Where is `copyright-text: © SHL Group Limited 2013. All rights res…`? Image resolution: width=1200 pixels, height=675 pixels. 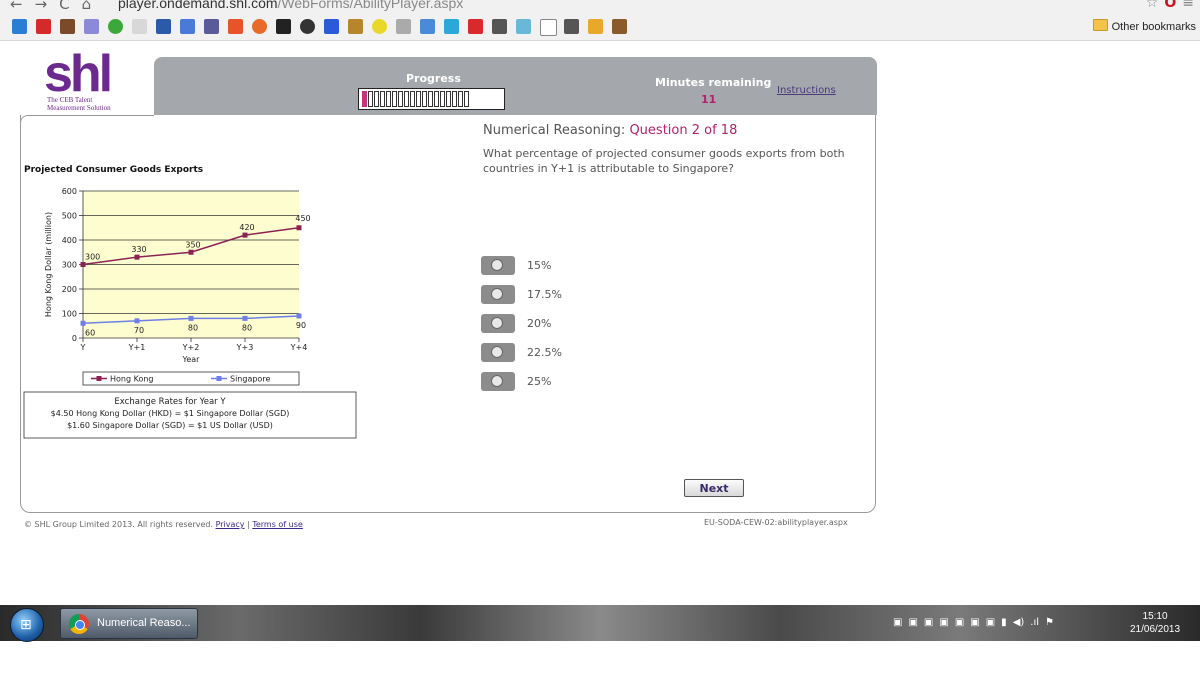
copyright-text: © SHL Group Limited 2013. All rights res… is located at coordinates (119, 524).